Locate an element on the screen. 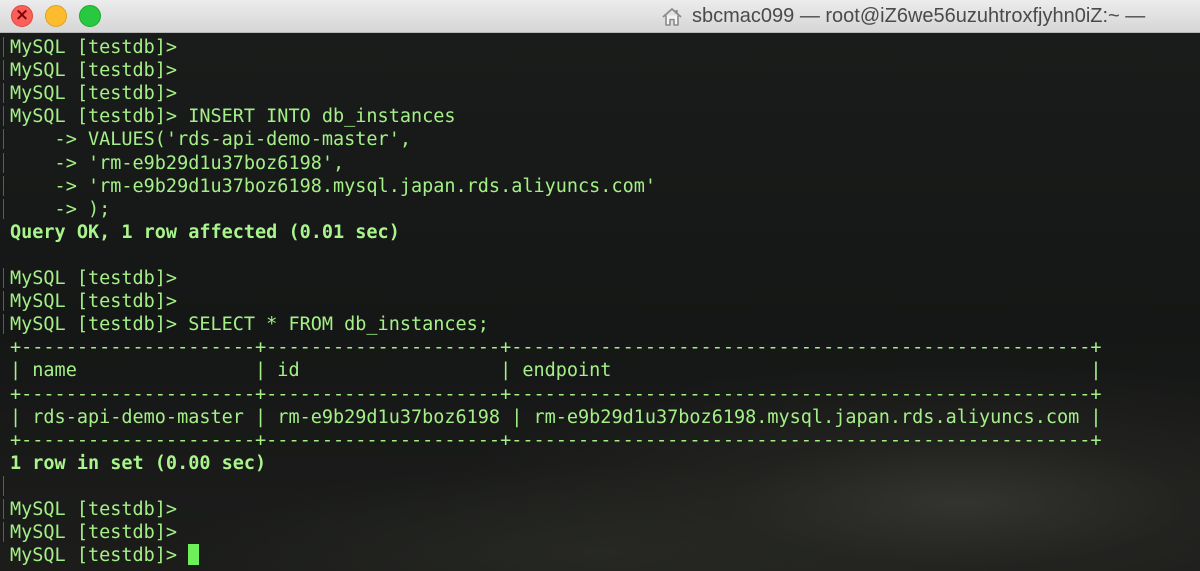  terminal-line: -> ); is located at coordinates (60, 209).